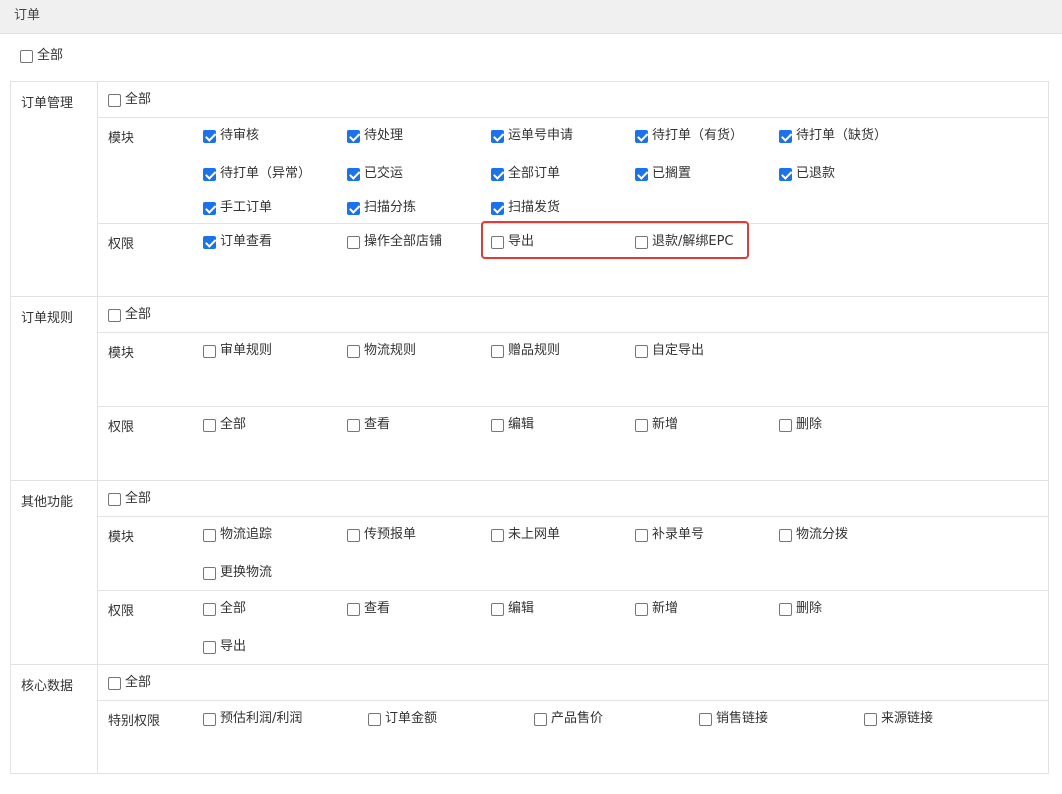 The height and width of the screenshot is (794, 1062). I want to click on core-all-checkbox: 全部, so click(129, 683).